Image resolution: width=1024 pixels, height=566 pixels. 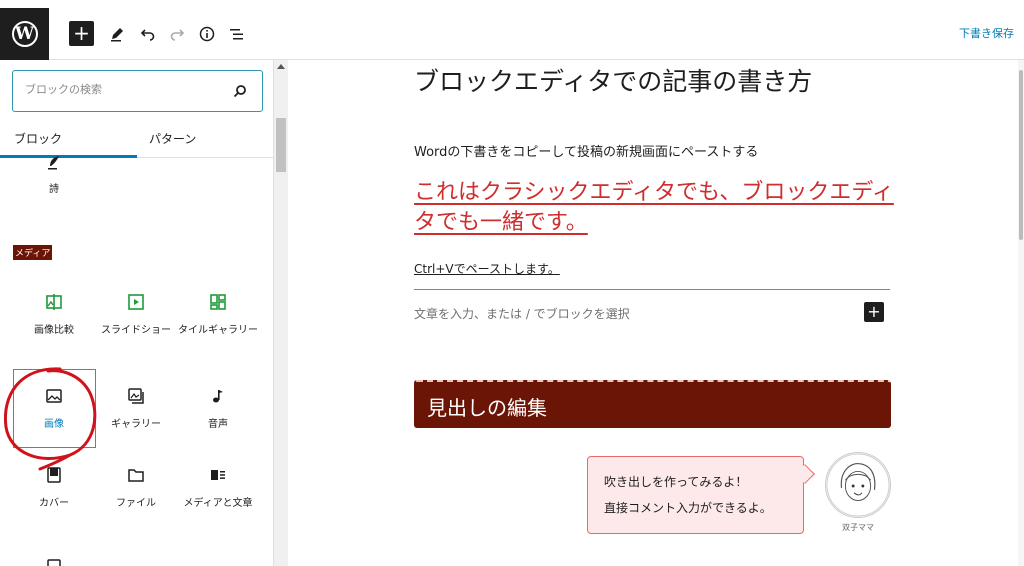 I want to click on avatar, so click(x=858, y=485).